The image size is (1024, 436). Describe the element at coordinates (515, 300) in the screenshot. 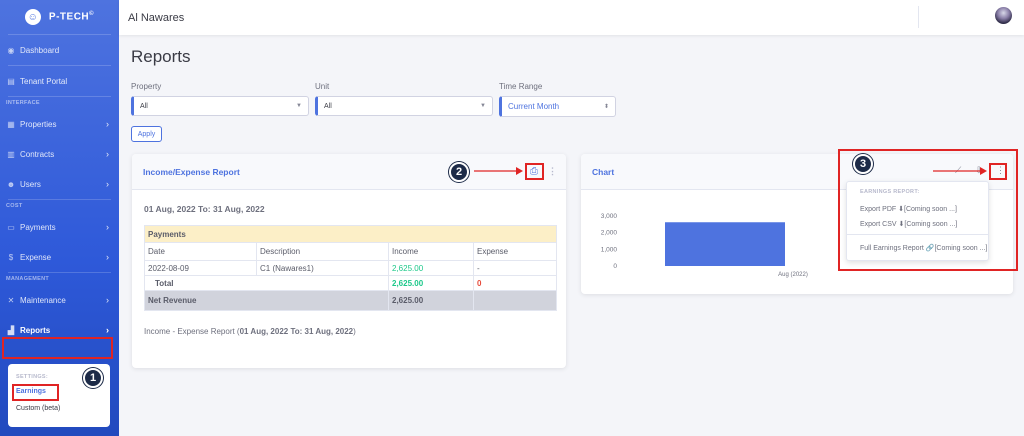

I see `net-revenue-empty` at that location.